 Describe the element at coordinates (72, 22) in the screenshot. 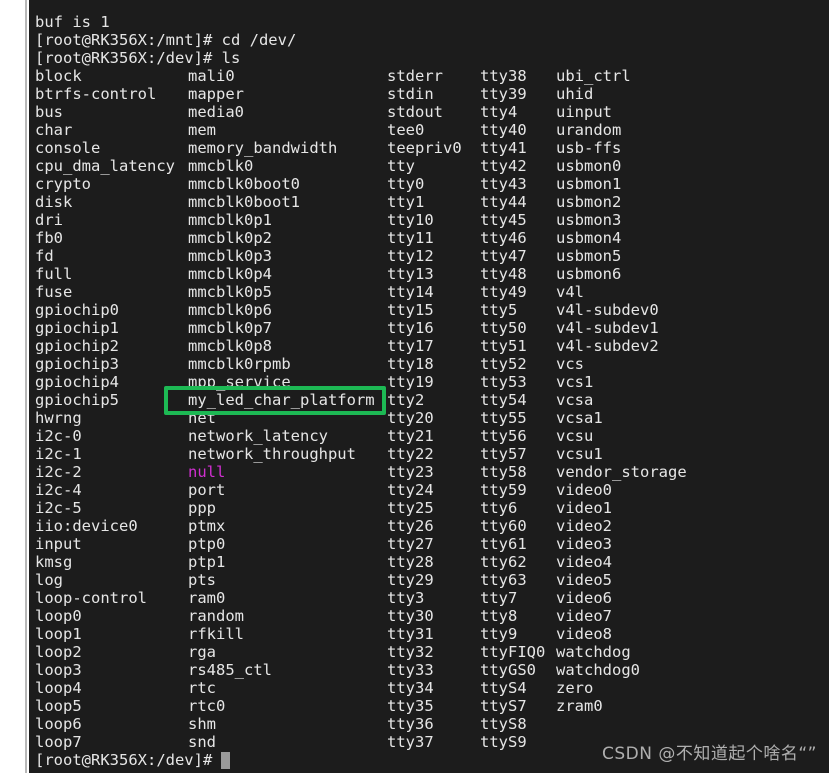

I see `output-line: buf is 1` at that location.